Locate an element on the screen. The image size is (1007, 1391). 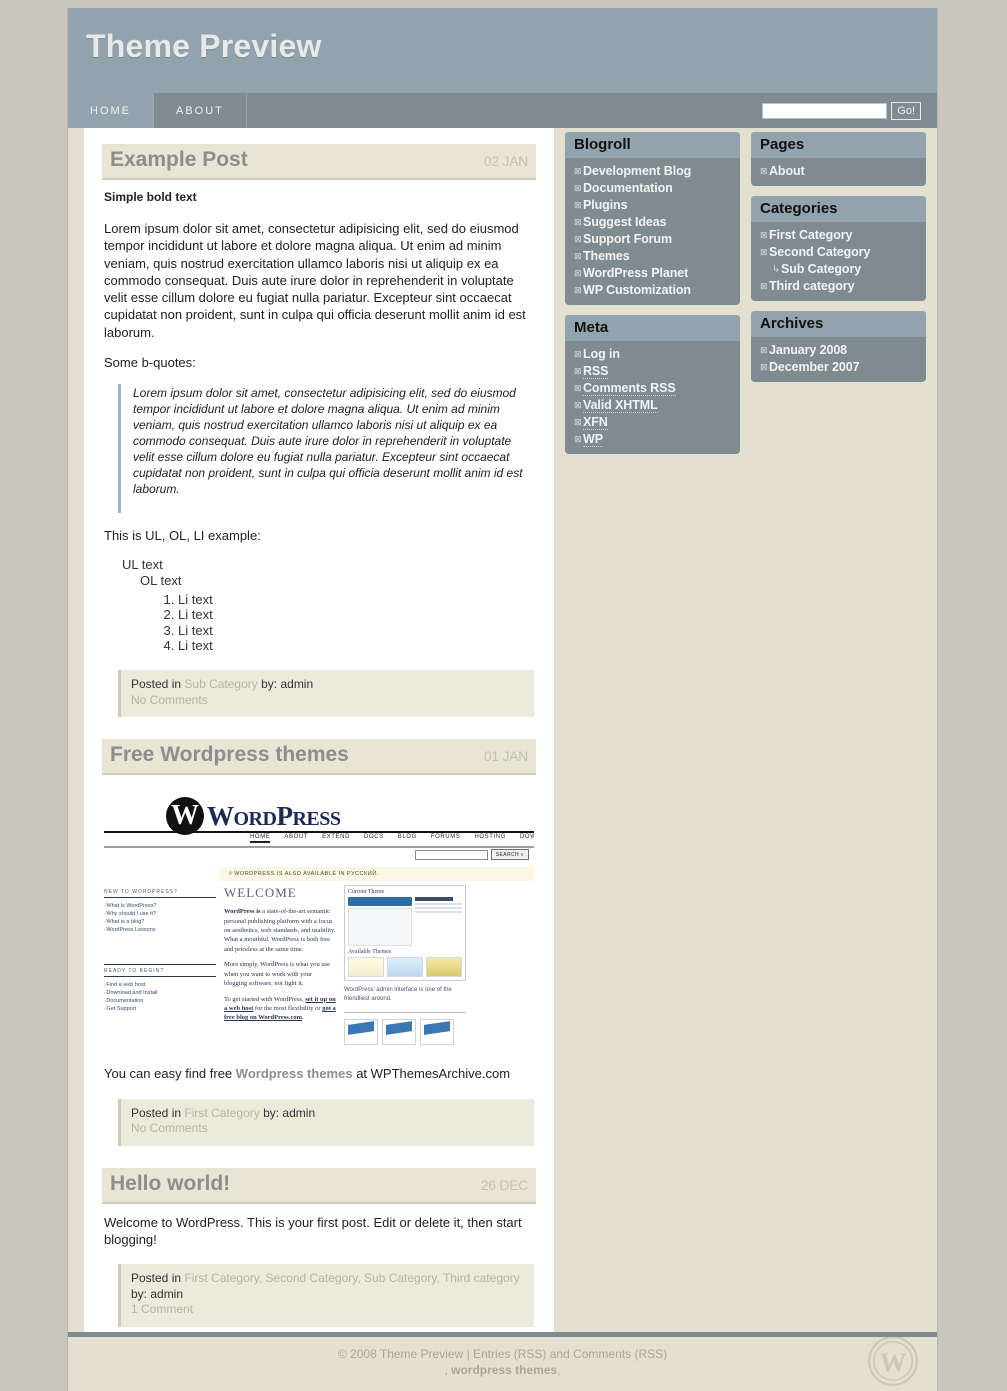
widget-title: Pages is located at coordinates (838, 145).